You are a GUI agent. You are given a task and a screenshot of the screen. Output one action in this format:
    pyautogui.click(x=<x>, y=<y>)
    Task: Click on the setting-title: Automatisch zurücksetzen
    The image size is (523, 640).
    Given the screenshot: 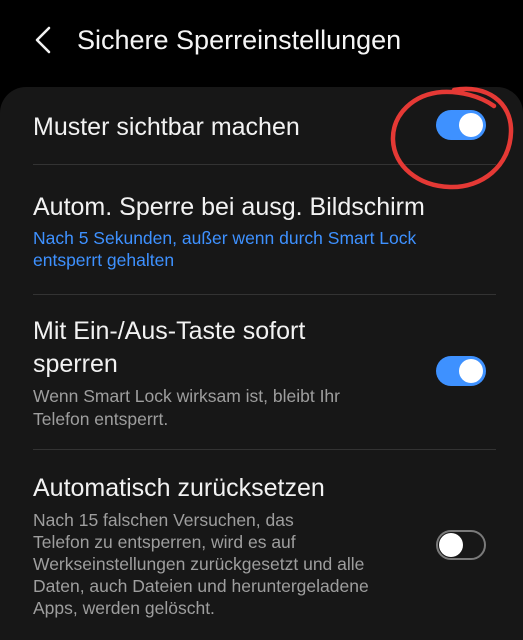 What is the action you would take?
    pyautogui.click(x=179, y=488)
    